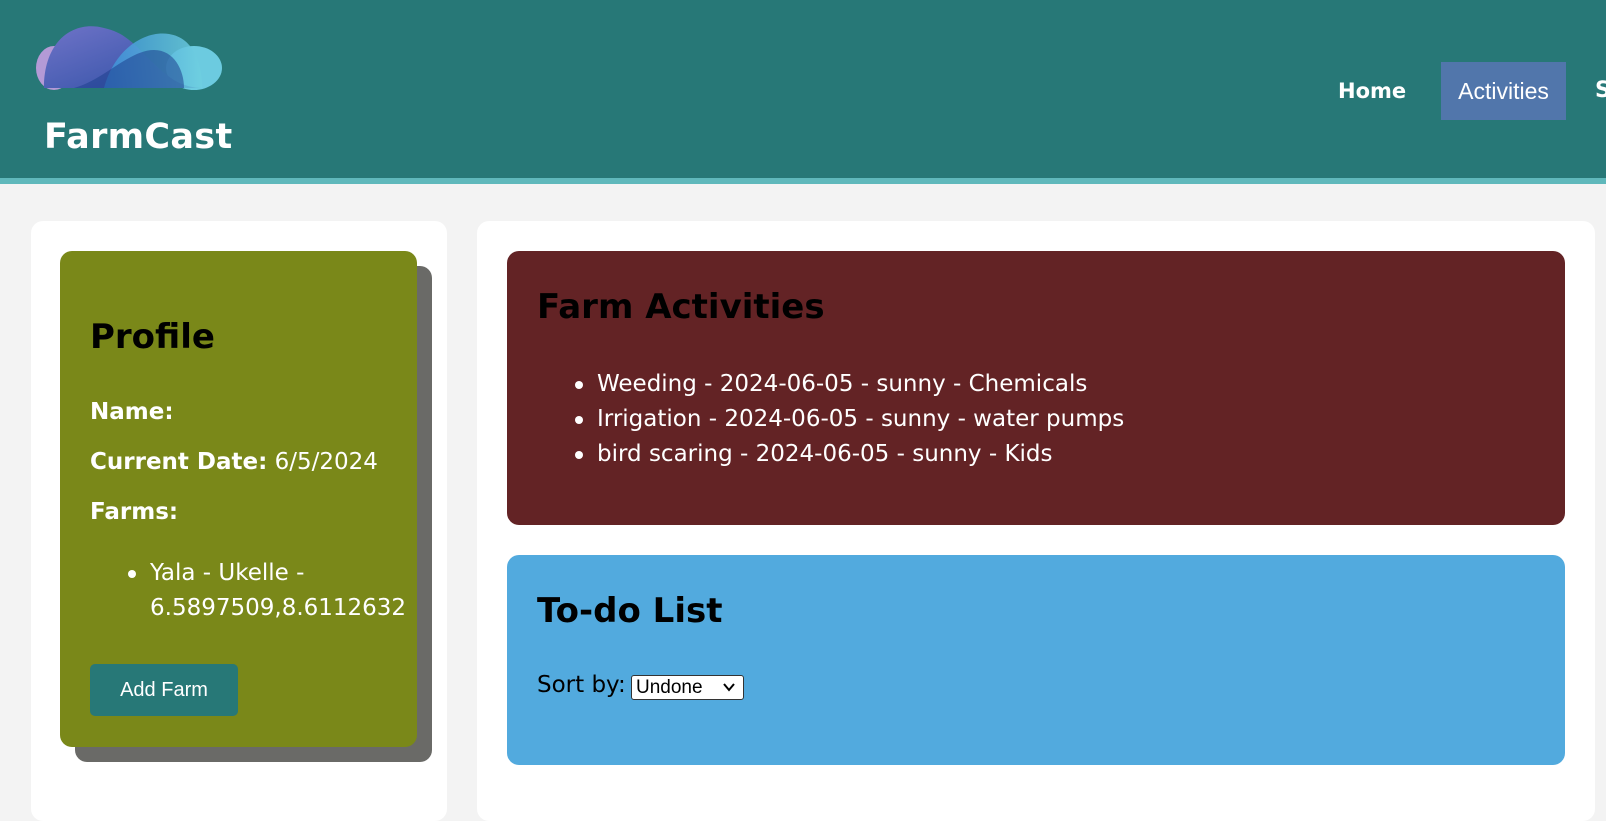 This screenshot has height=821, width=1606. What do you see at coordinates (1600, 91) in the screenshot?
I see `nav-next-link: S` at bounding box center [1600, 91].